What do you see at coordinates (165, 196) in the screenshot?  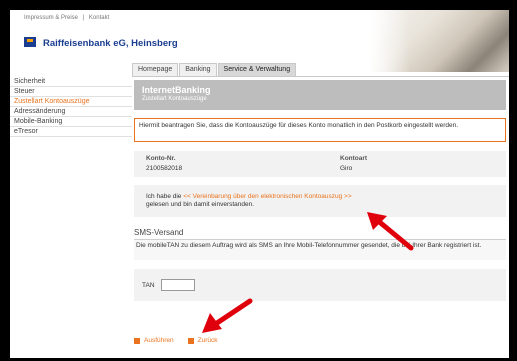 I see `consent-prefix: Ich habe die` at bounding box center [165, 196].